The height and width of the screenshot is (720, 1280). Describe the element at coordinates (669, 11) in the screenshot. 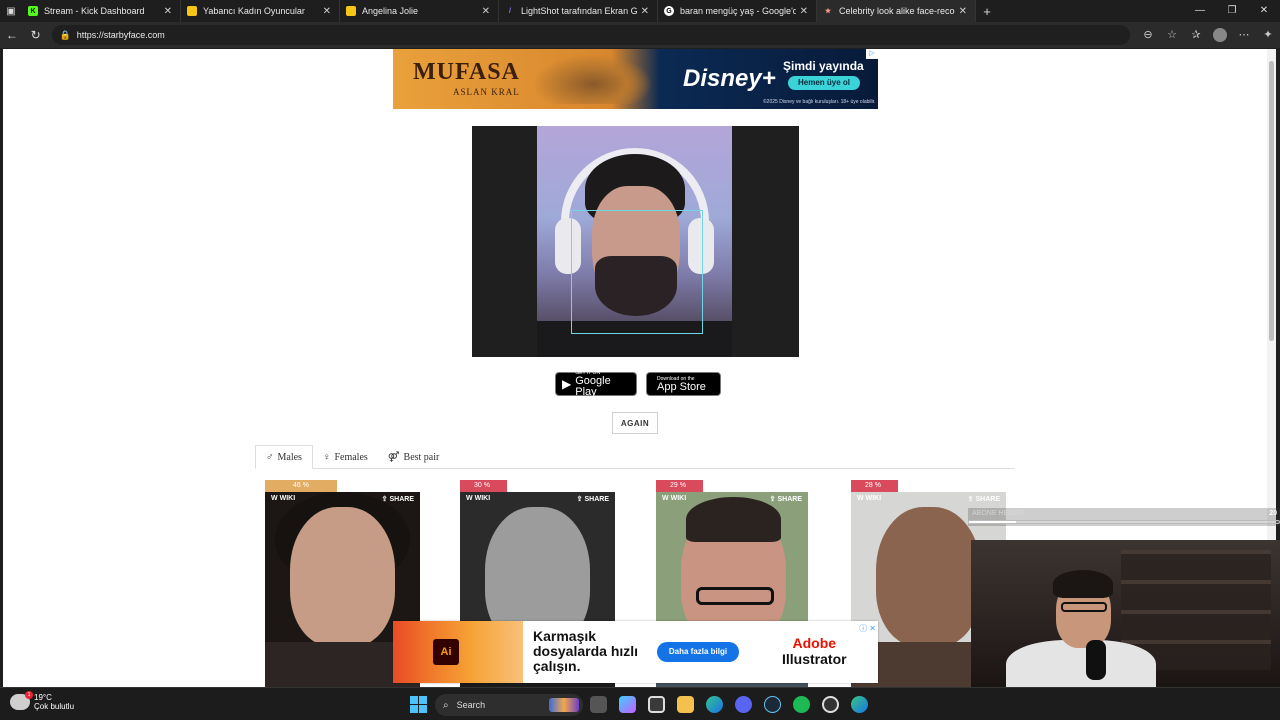

I see `google-icon: G` at that location.